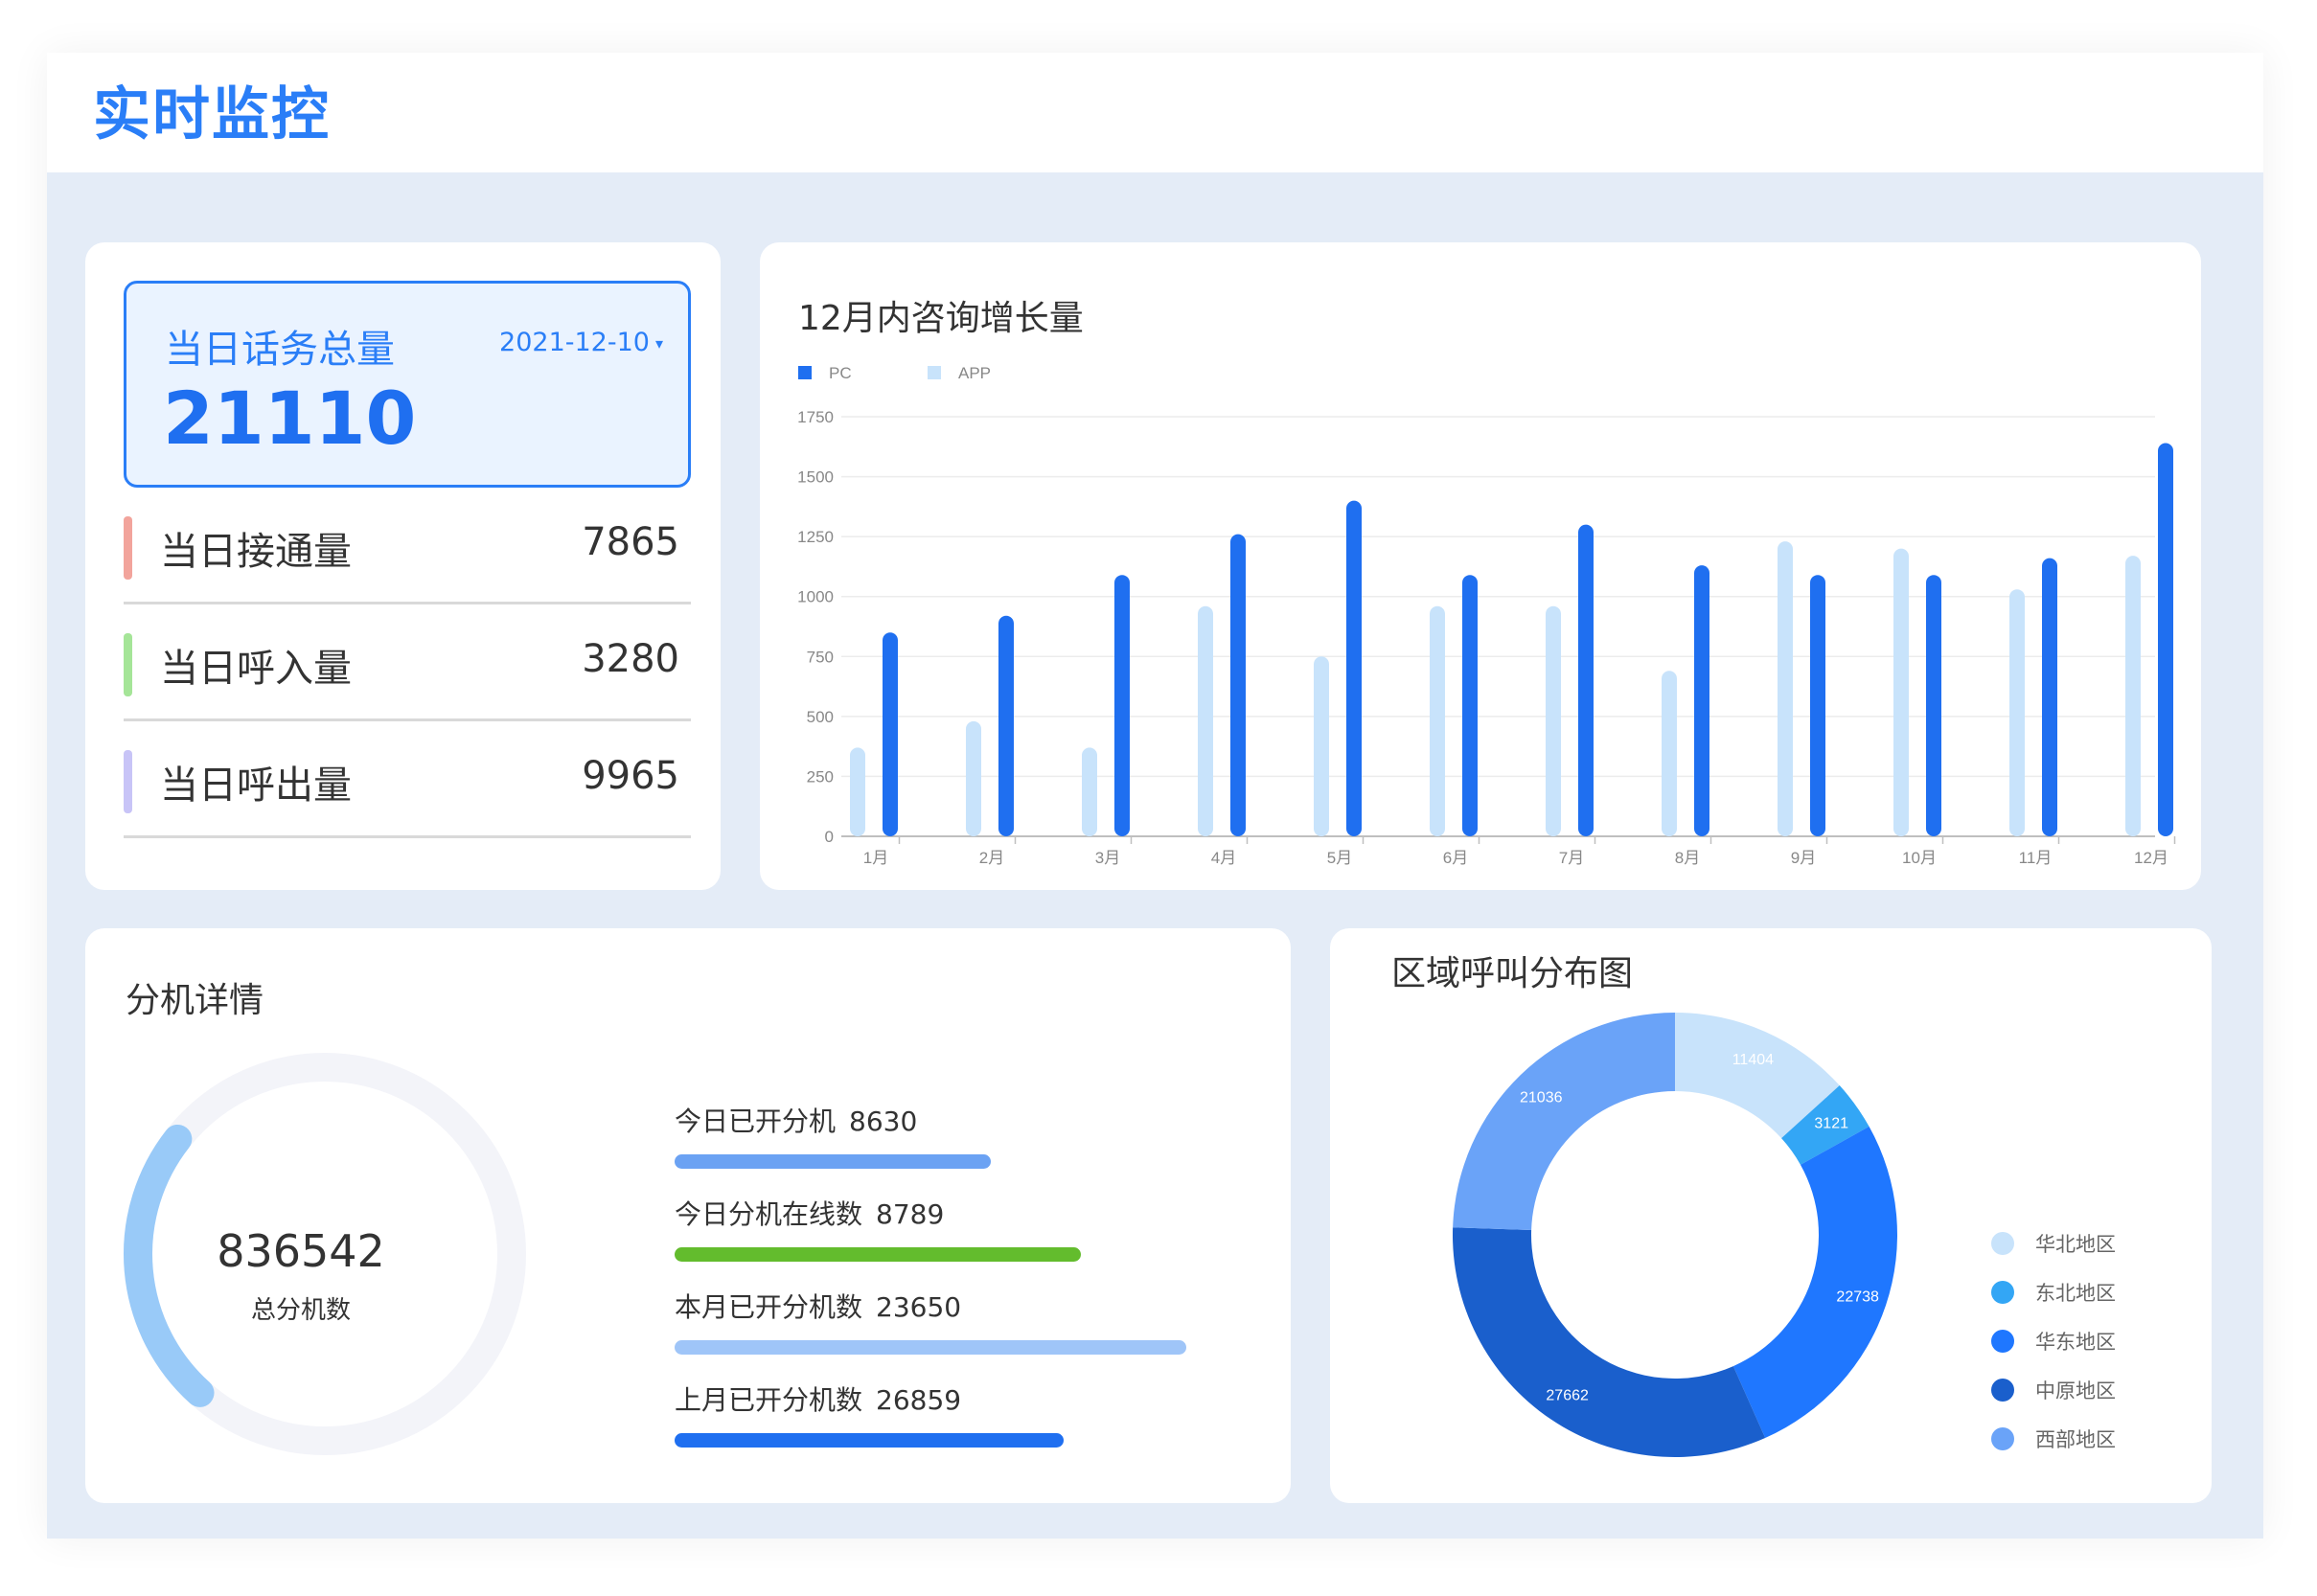 This screenshot has height=1596, width=2317. What do you see at coordinates (815, 597) in the screenshot?
I see `y-tick-label: 1000` at bounding box center [815, 597].